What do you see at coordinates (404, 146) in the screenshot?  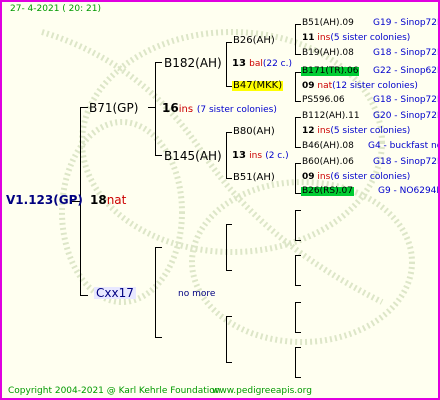 I see `gen4-code: G4 - buckfast no` at bounding box center [404, 146].